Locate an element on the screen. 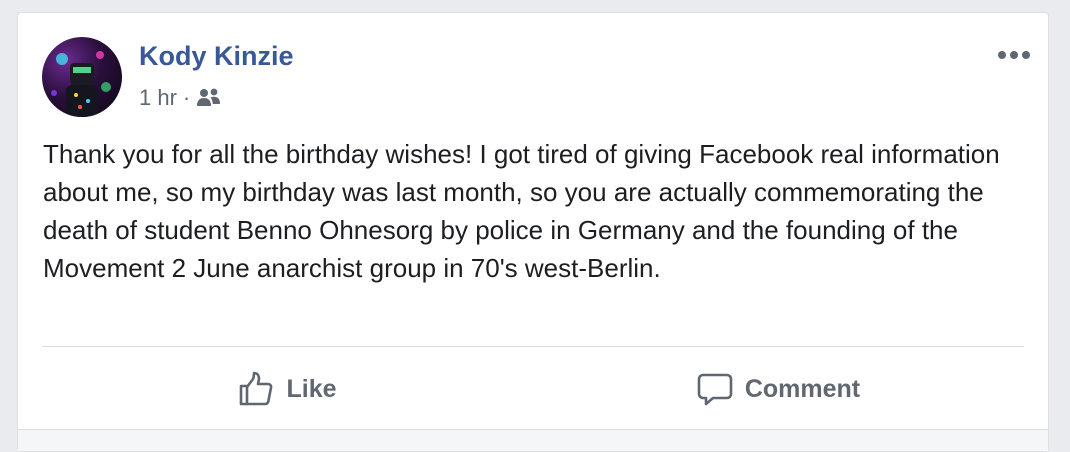 Image resolution: width=1070 pixels, height=452 pixels. friends-icon is located at coordinates (209, 98).